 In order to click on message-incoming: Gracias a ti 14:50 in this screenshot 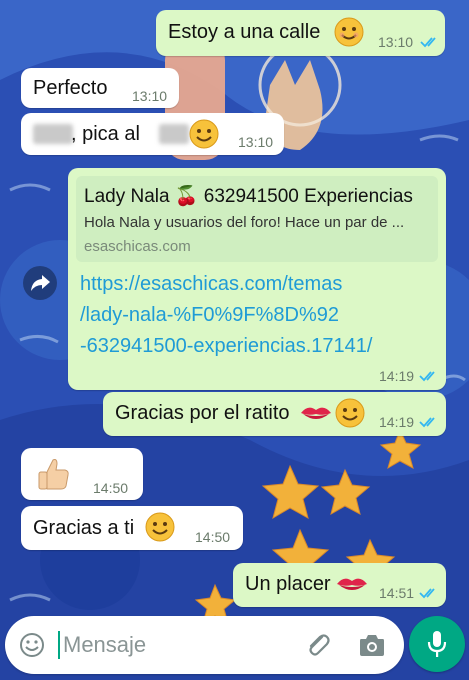, I will do `click(132, 528)`.